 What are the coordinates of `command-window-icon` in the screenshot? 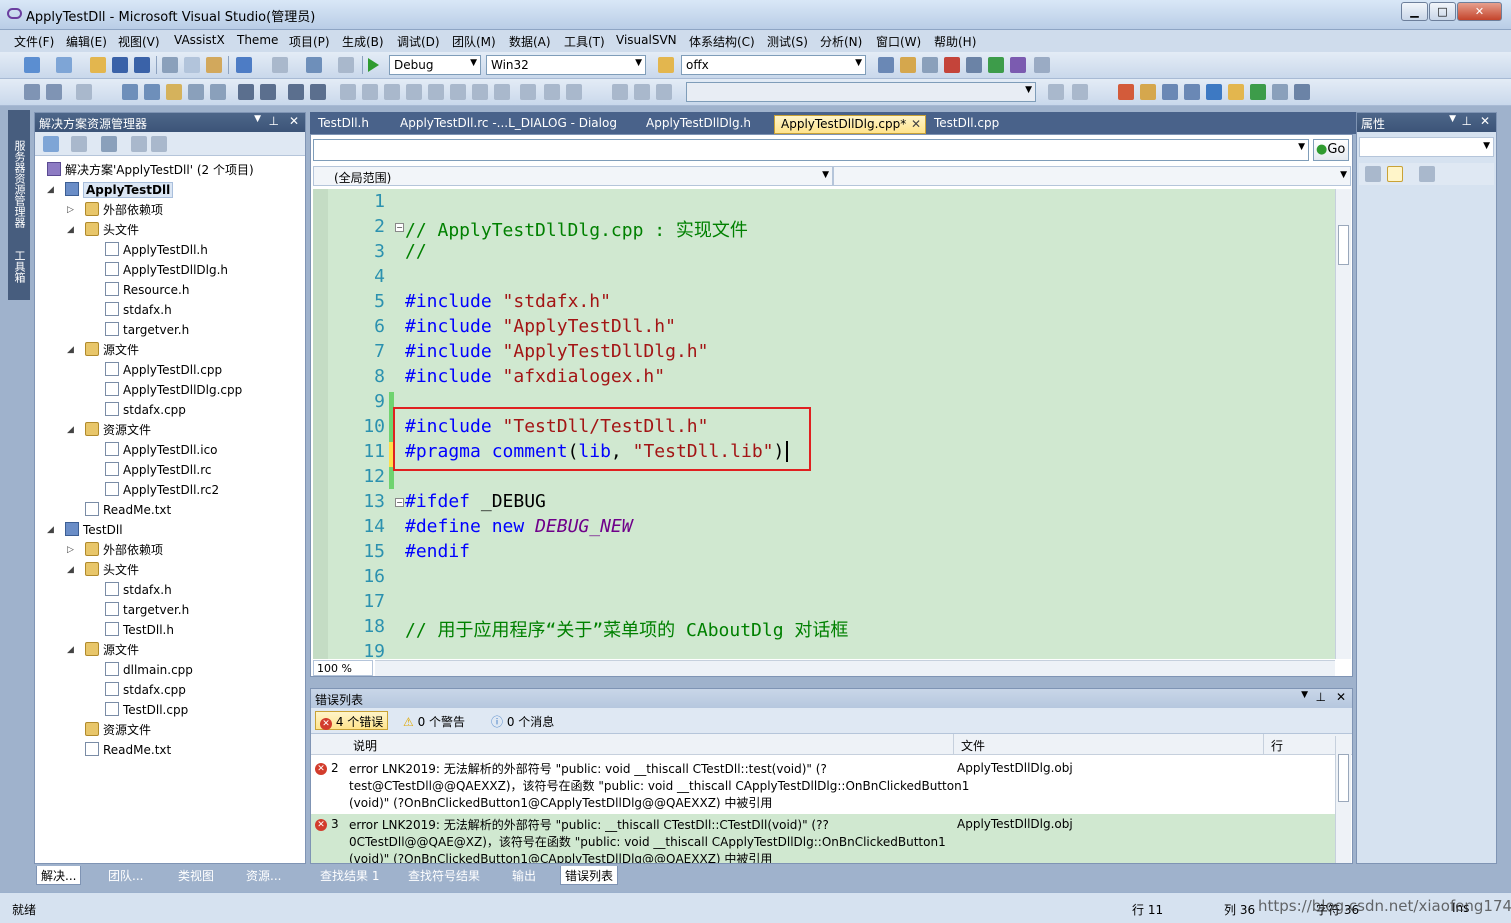 It's located at (1042, 65).